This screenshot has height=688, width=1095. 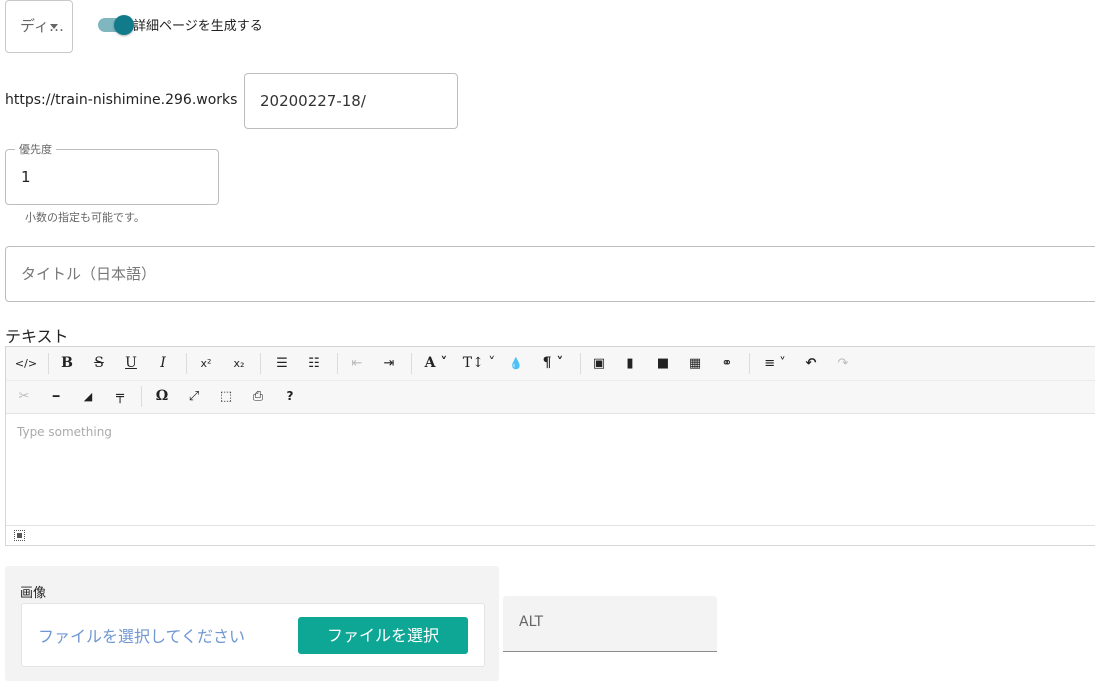 I want to click on format-painter-icon: ╤, so click(x=120, y=396).